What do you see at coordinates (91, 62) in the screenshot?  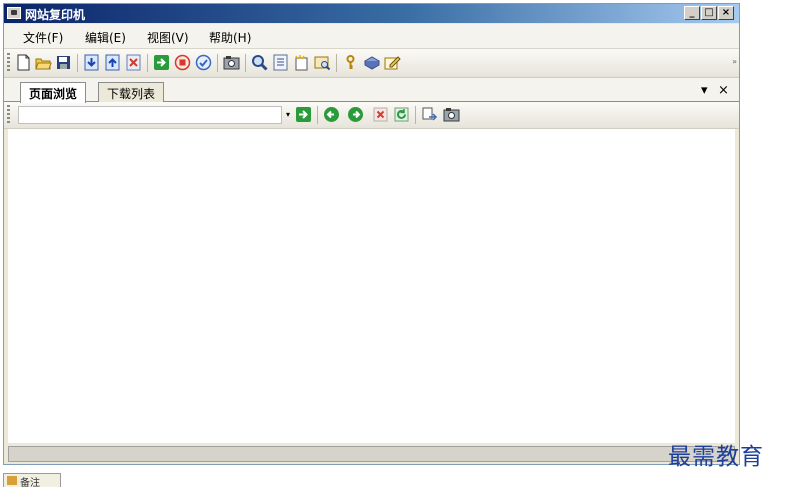 I see `import-icon` at bounding box center [91, 62].